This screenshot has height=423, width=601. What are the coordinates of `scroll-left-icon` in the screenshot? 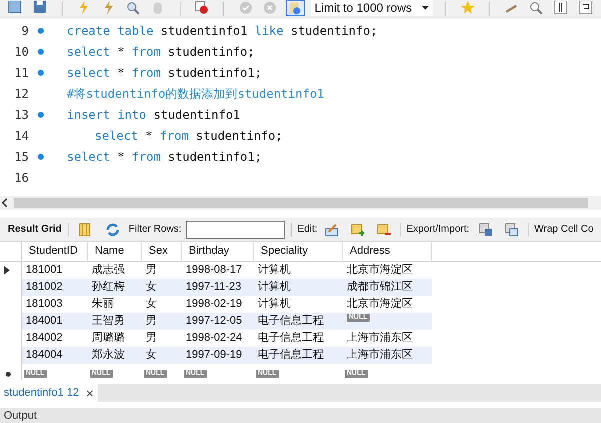 It's located at (5, 203).